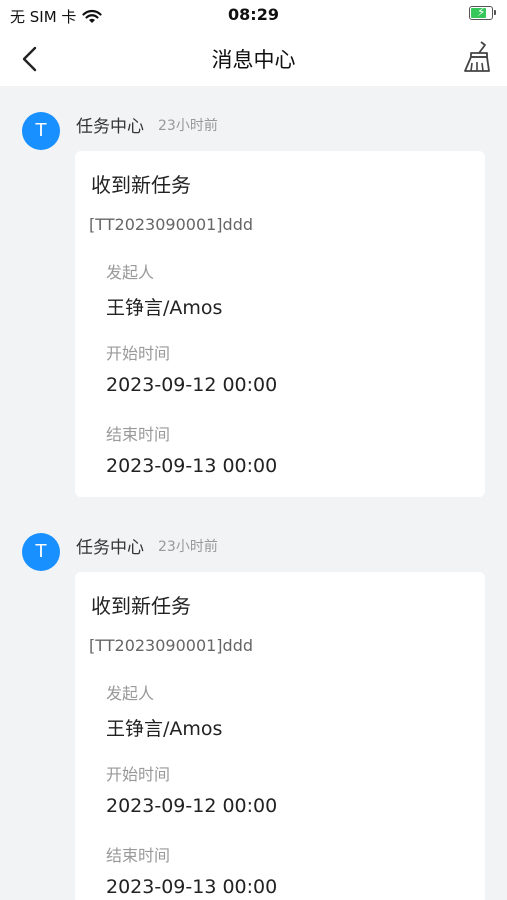 This screenshot has width=507, height=900. I want to click on status-bar: 无 SIM 卡 08:29 ⚡, so click(253, 15).